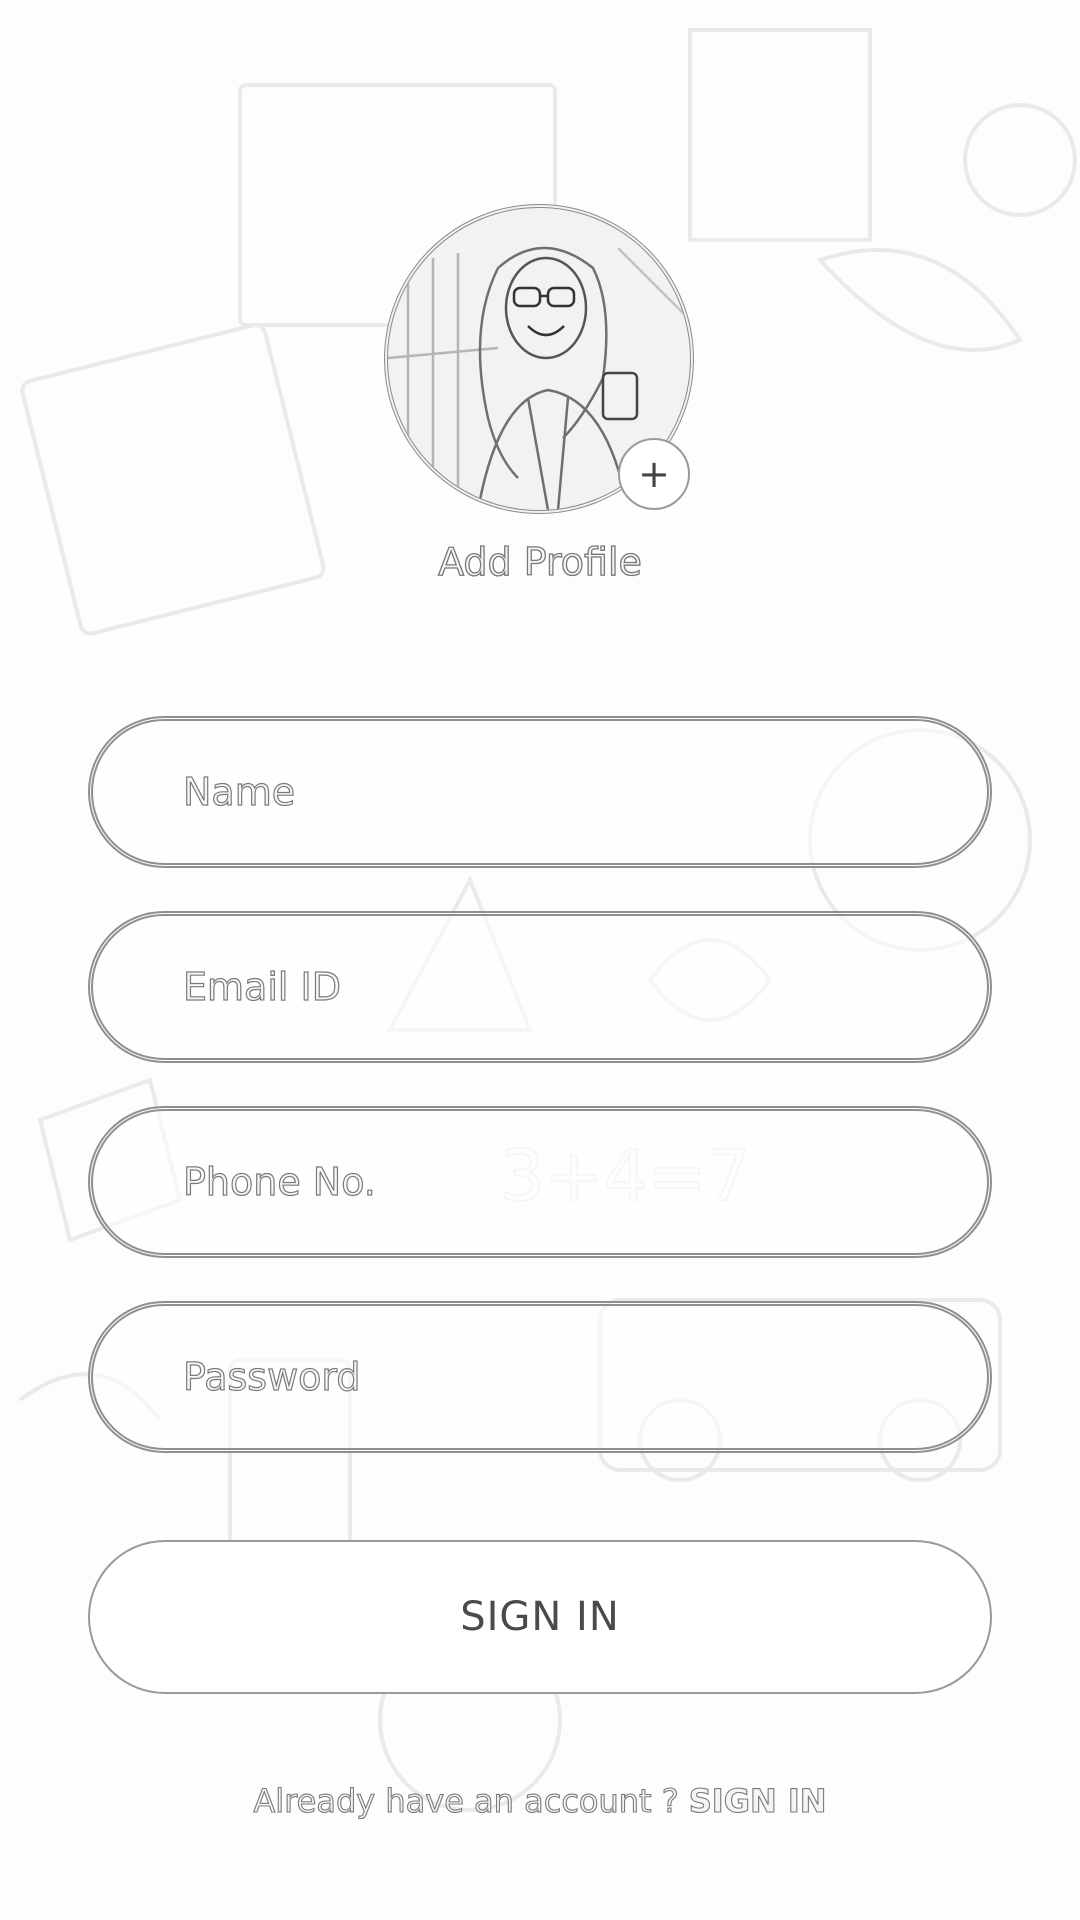 Image resolution: width=1080 pixels, height=1920 pixels. I want to click on password-input, so click(540, 1377).